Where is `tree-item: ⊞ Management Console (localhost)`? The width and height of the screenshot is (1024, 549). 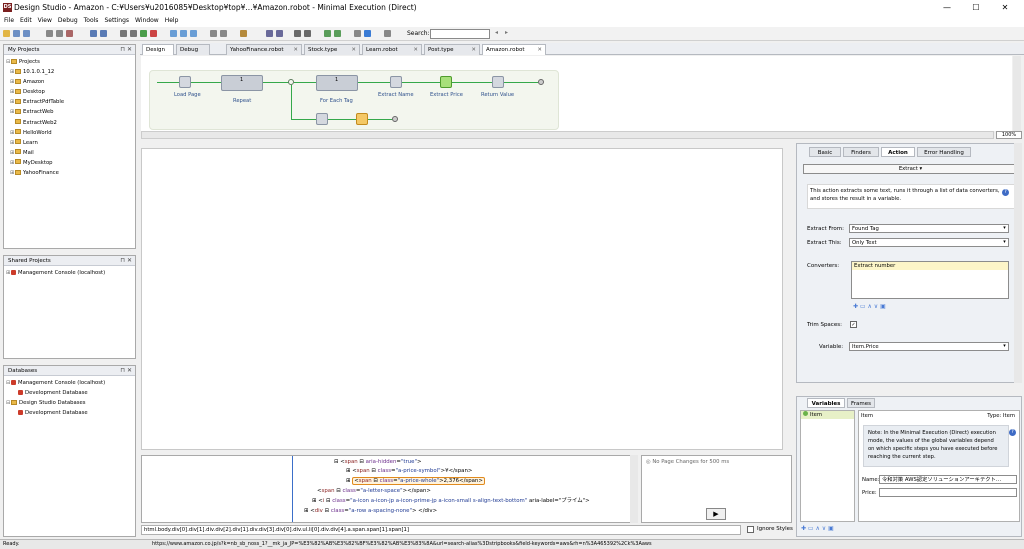
tree-item: ⊞ Management Console (localhost) is located at coordinates (55, 273).